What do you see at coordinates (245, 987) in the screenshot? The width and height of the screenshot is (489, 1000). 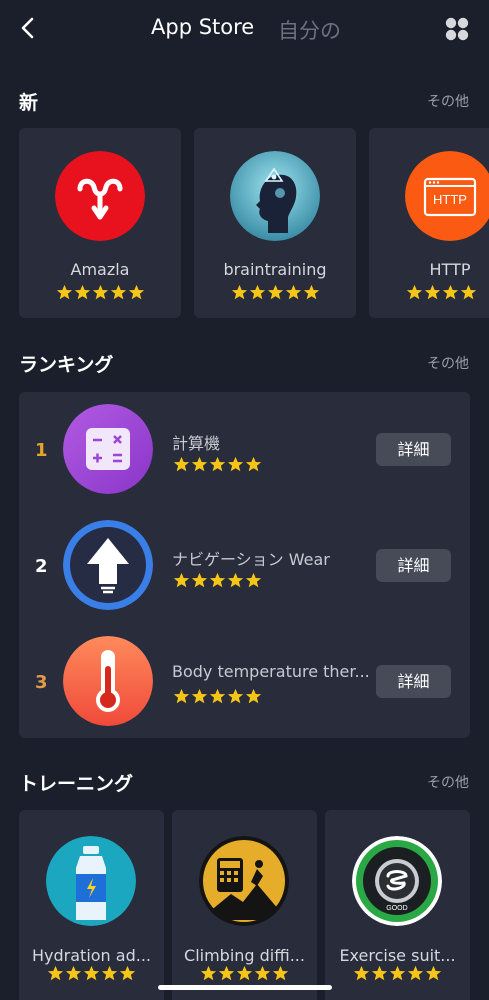 I see `home-indicator` at bounding box center [245, 987].